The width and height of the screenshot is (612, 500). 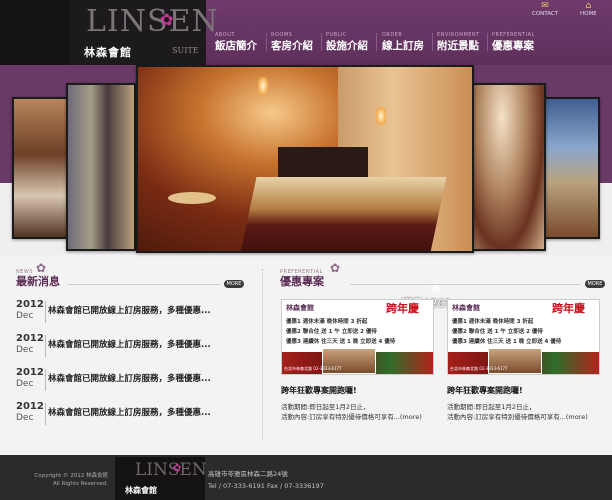 I want to click on room-table, so click(x=192, y=198).